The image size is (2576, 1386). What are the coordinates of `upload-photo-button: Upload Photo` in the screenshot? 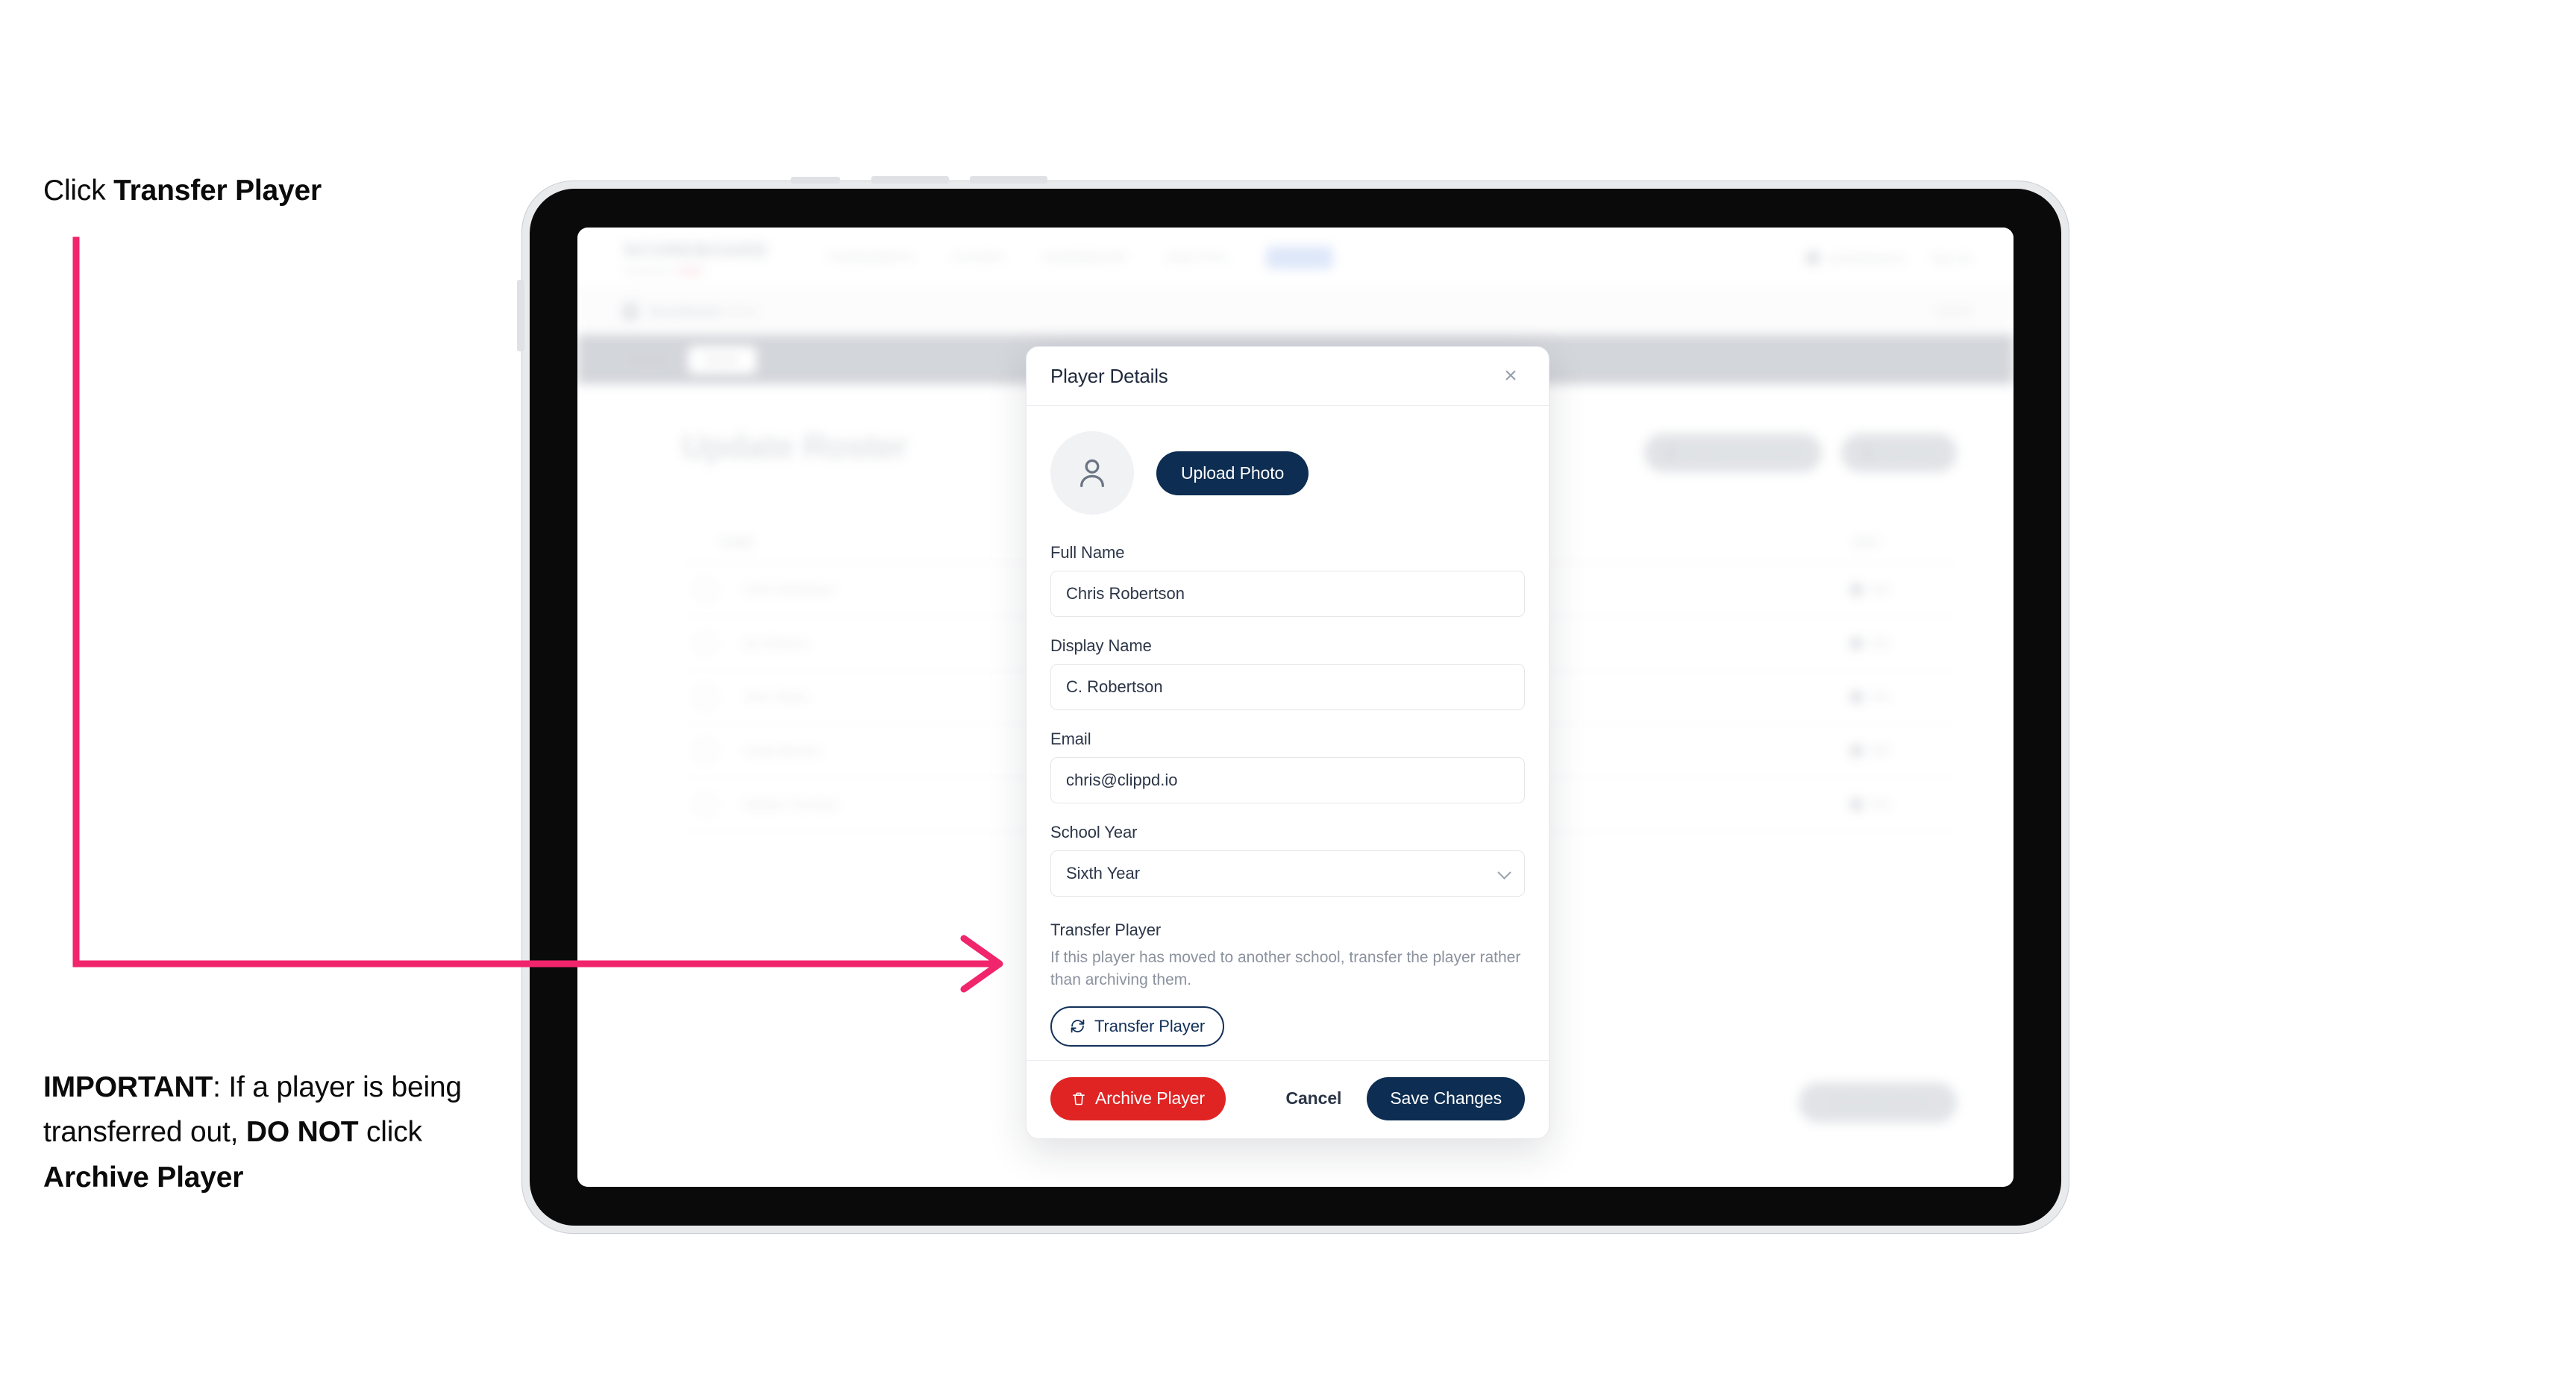 It's located at (1232, 473).